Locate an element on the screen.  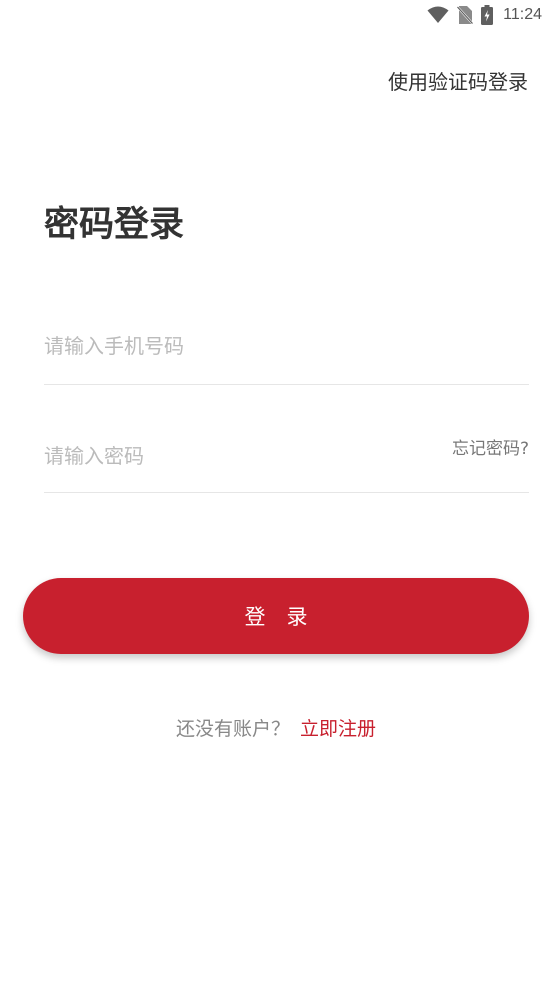
login-button: 登 录 is located at coordinates (276, 616).